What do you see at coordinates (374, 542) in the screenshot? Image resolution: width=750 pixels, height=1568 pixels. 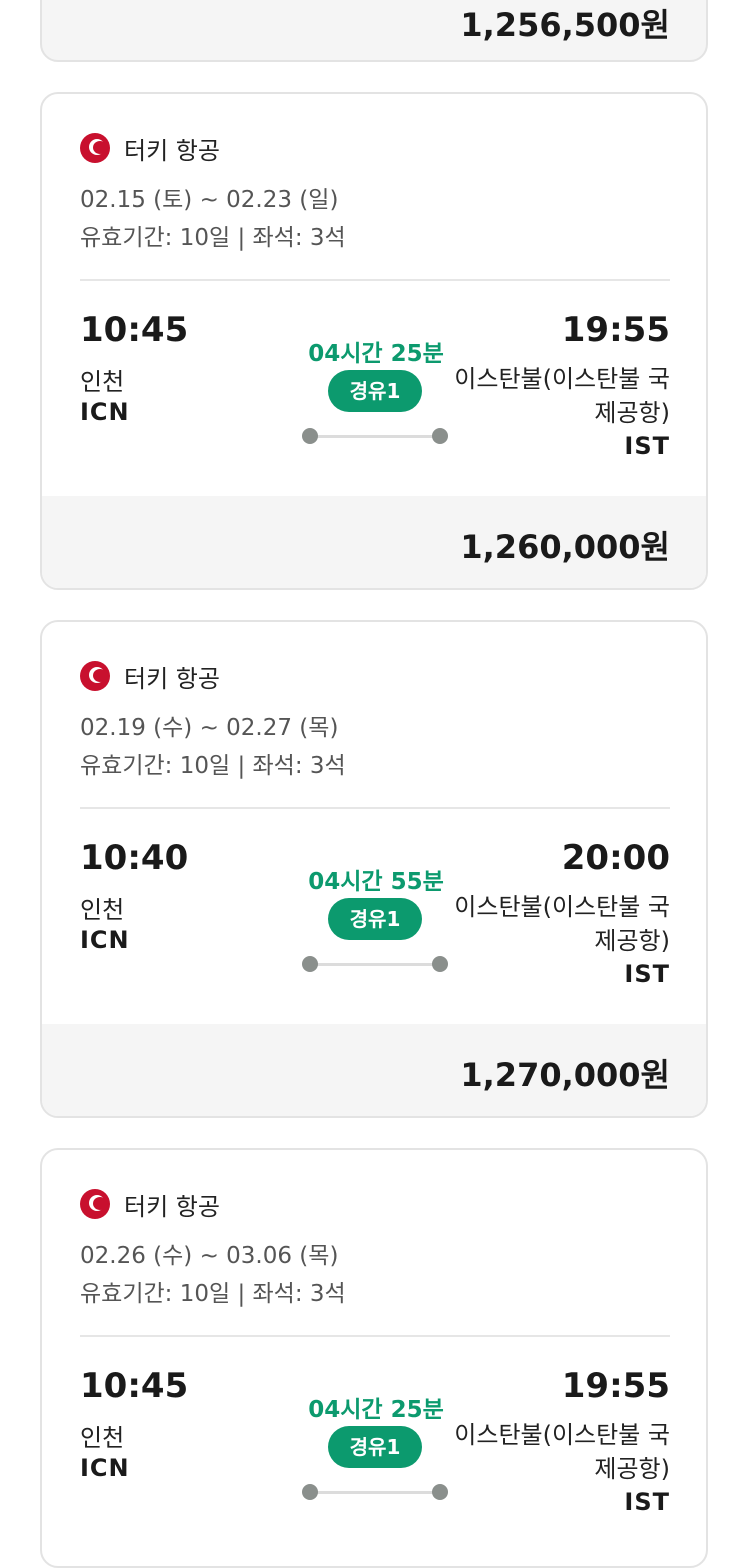 I see `price-band: 1,260,000원` at bounding box center [374, 542].